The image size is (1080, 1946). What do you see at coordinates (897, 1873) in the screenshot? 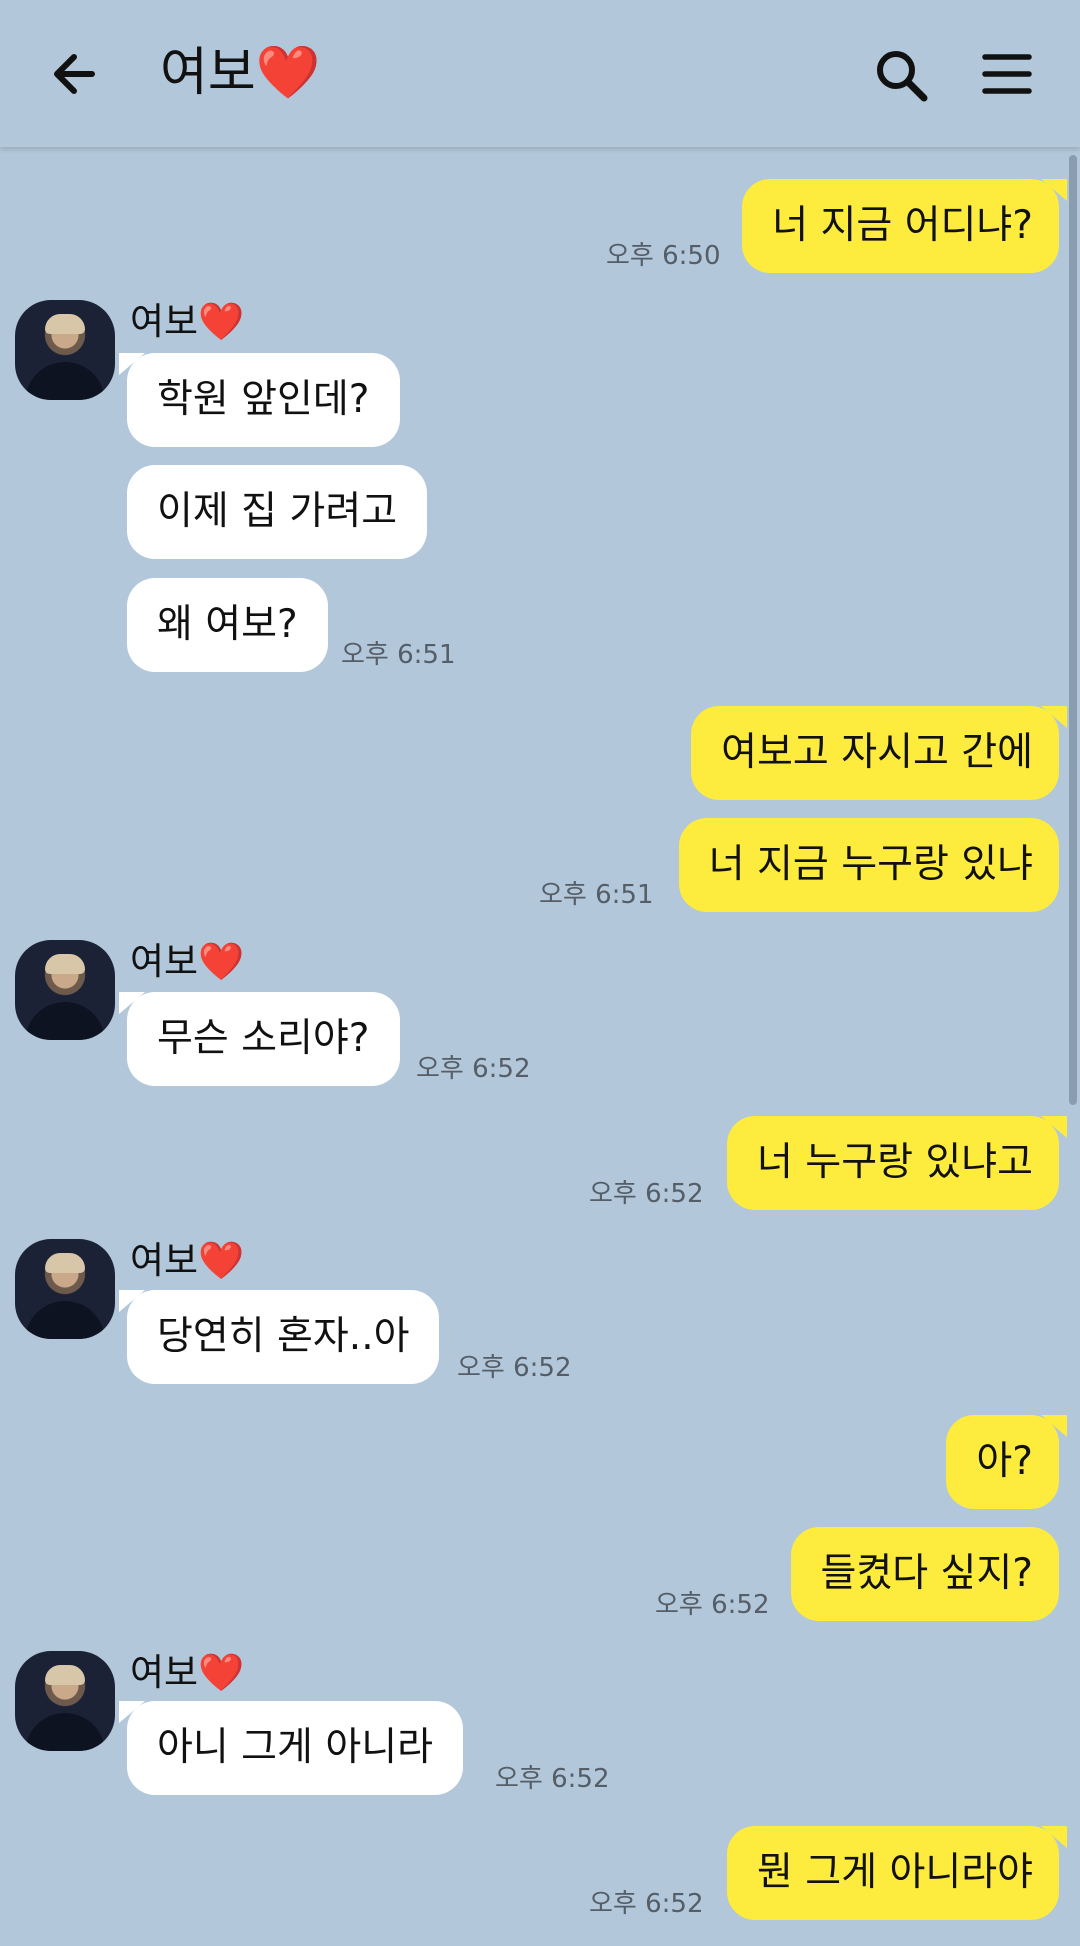
I see `my-message-bubble: 뭔 그게 아니라야` at bounding box center [897, 1873].